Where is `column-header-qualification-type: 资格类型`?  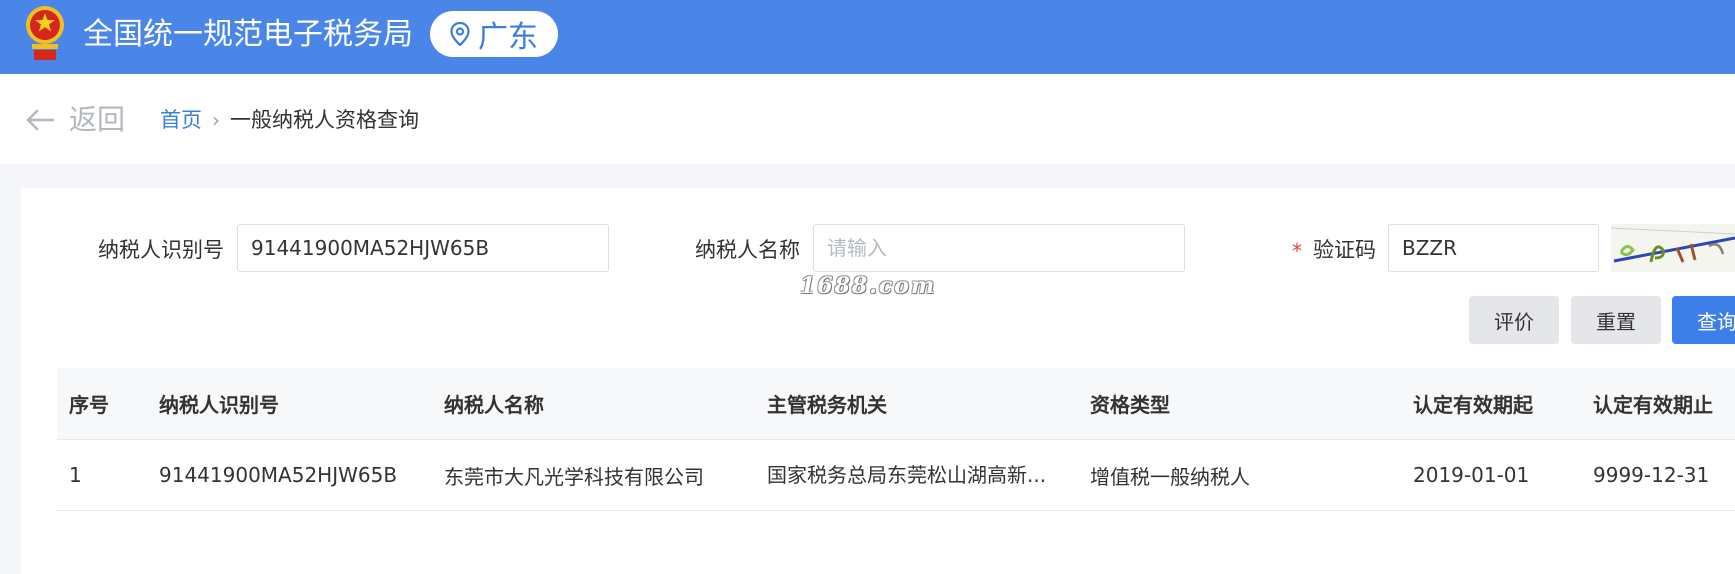
column-header-qualification-type: 资格类型 is located at coordinates (1130, 405).